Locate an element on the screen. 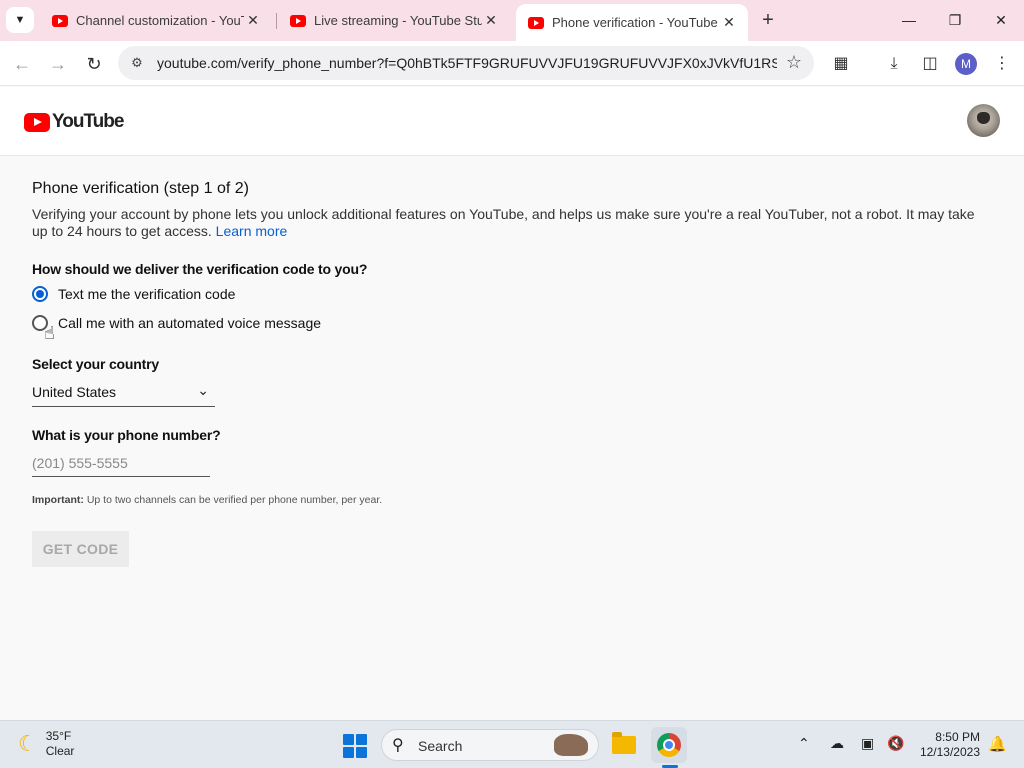 This screenshot has width=1024, height=768. note-bold: Important: is located at coordinates (58, 500).